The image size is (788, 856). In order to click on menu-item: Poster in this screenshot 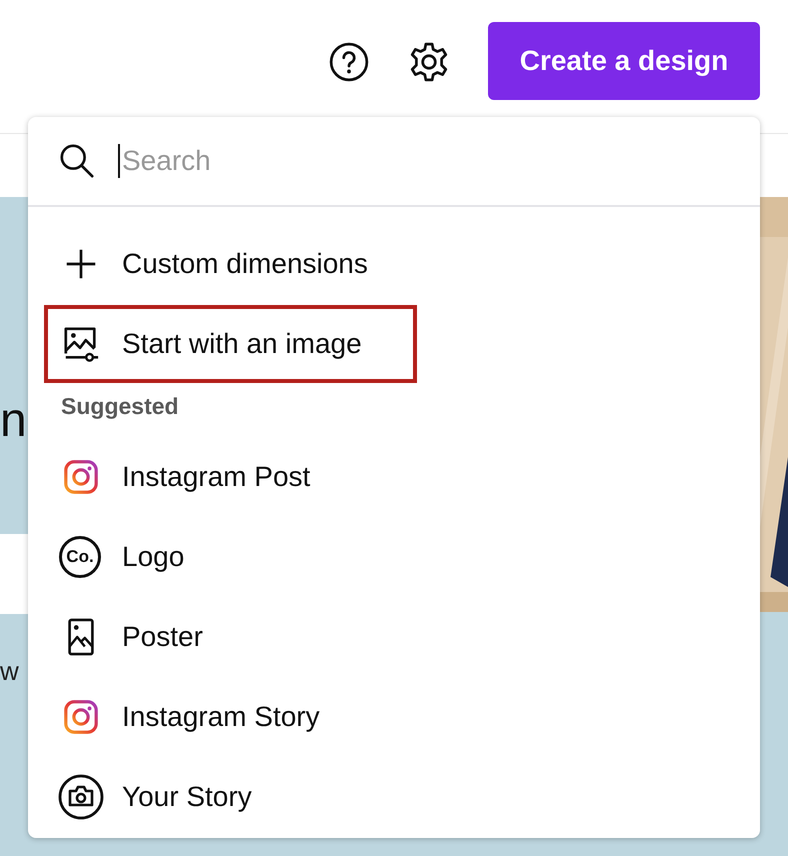, I will do `click(230, 637)`.